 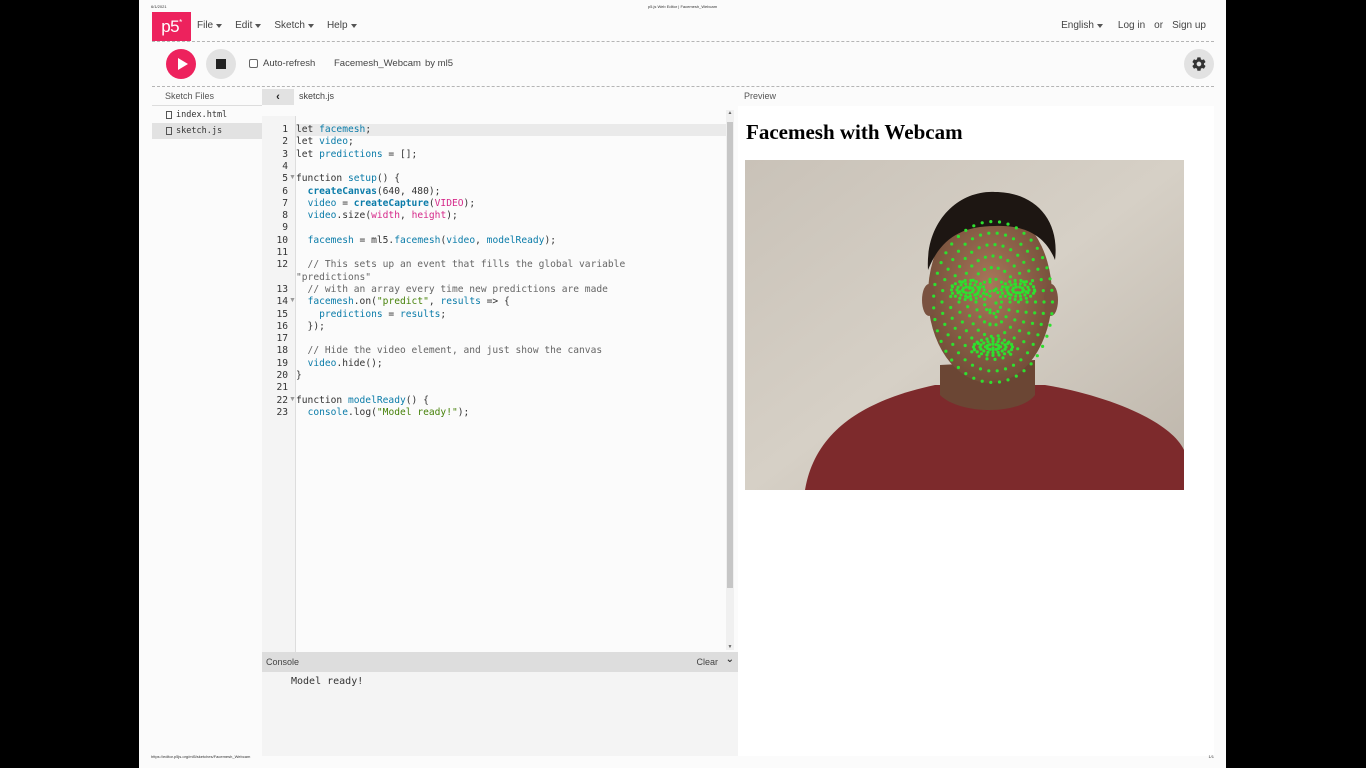 I want to click on or-text: or, so click(x=1159, y=25).